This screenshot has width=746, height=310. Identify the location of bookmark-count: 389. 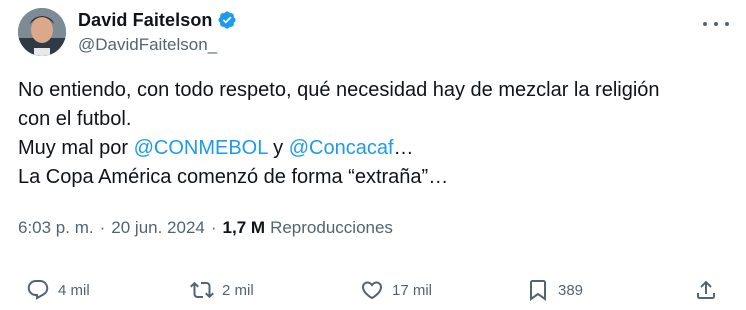
(571, 290).